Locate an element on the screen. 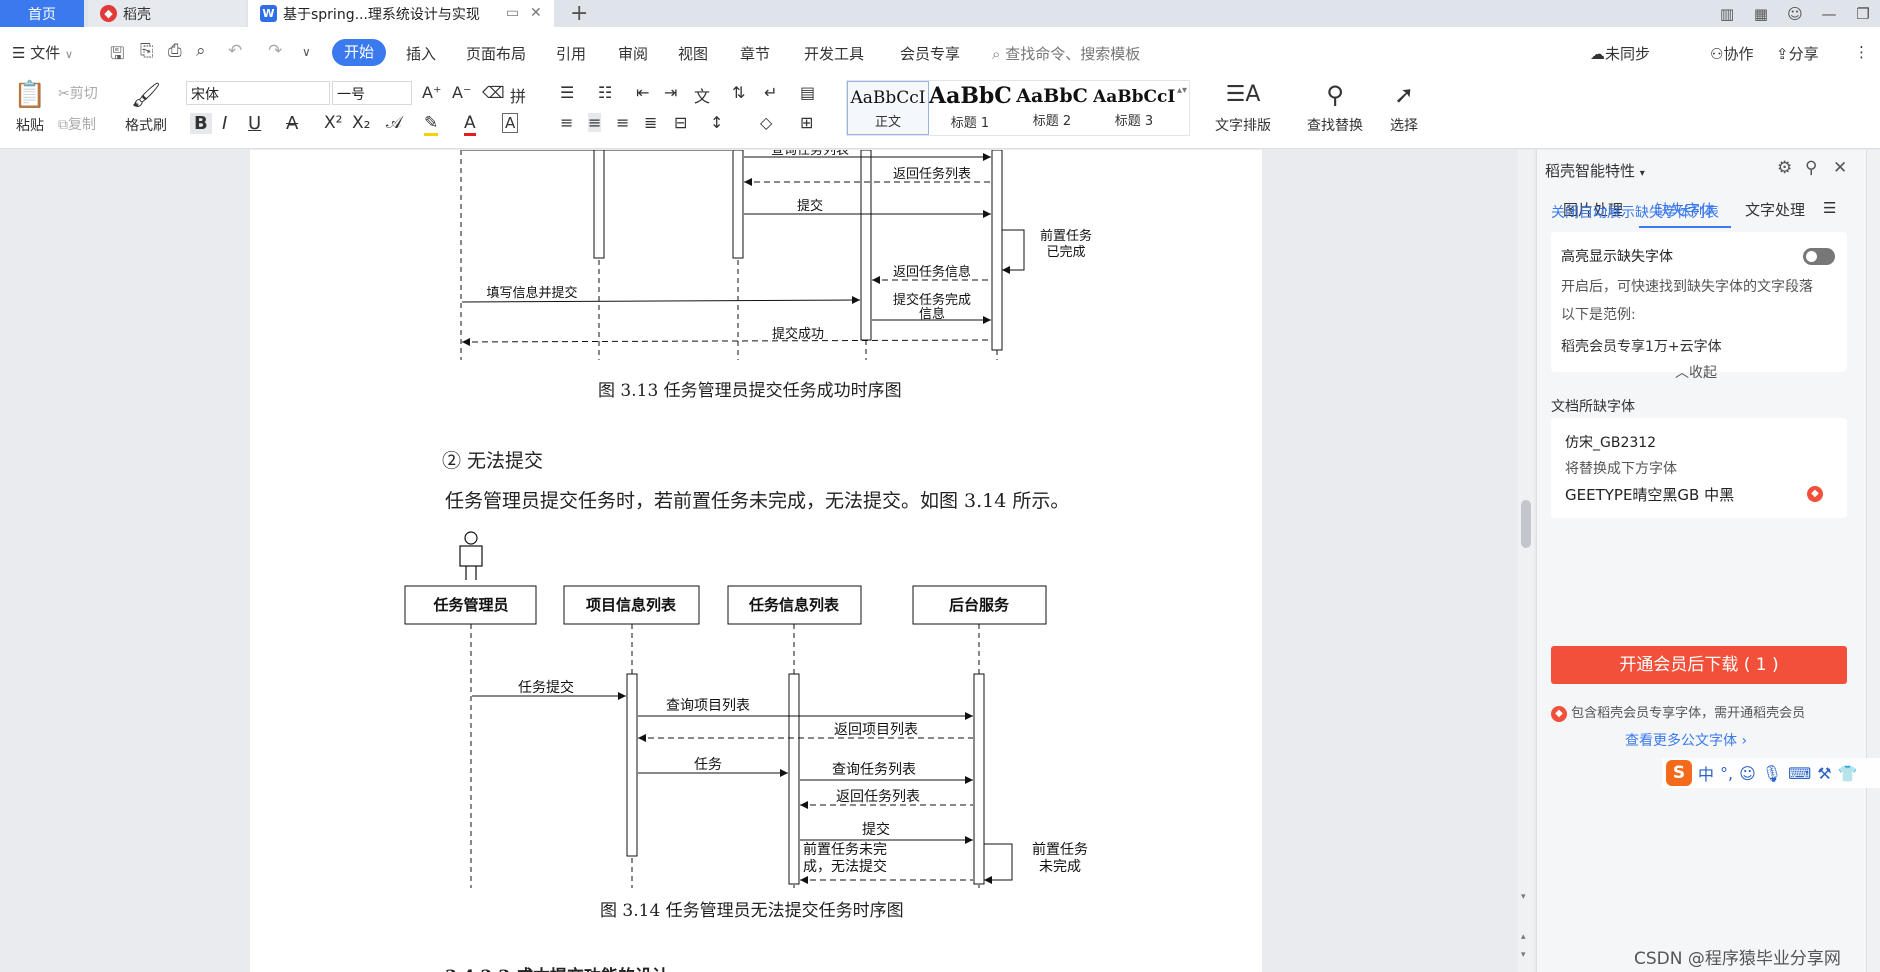 The image size is (1880, 972). increase-indent-icon: ⇥ is located at coordinates (670, 92).